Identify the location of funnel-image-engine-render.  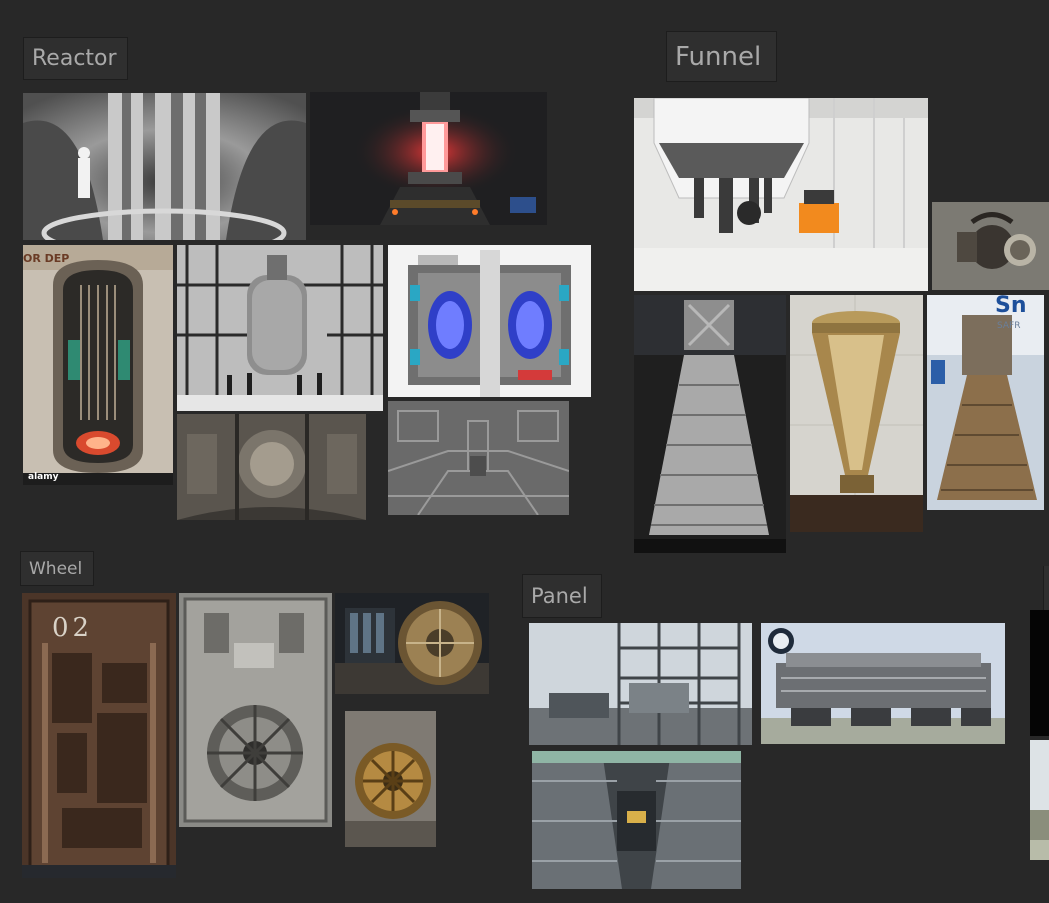
(990, 246).